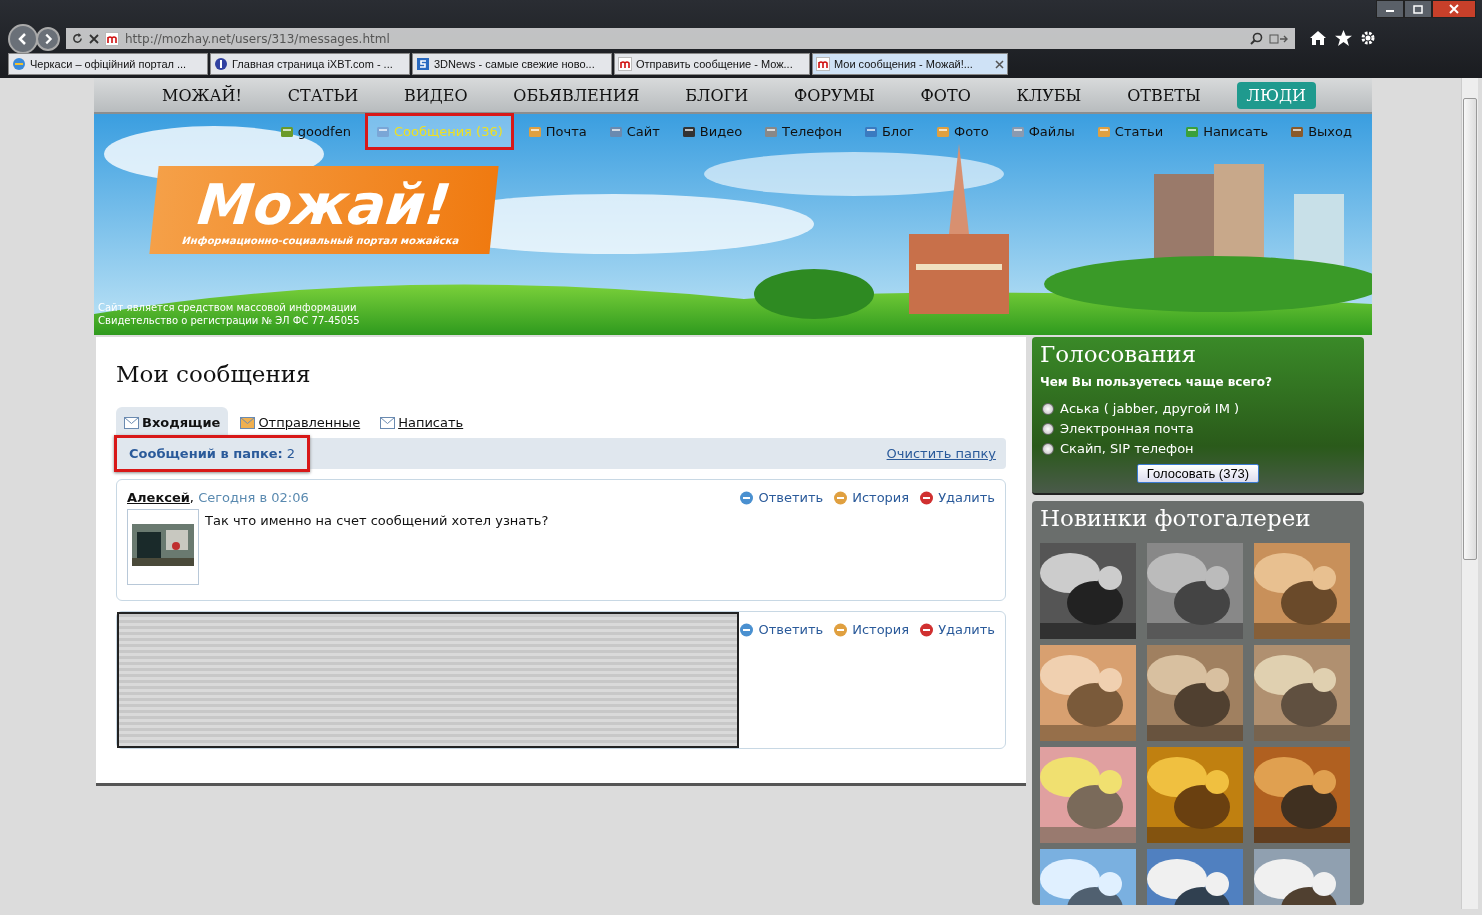 The width and height of the screenshot is (1482, 915). What do you see at coordinates (48, 39) in the screenshot?
I see `forward-button` at bounding box center [48, 39].